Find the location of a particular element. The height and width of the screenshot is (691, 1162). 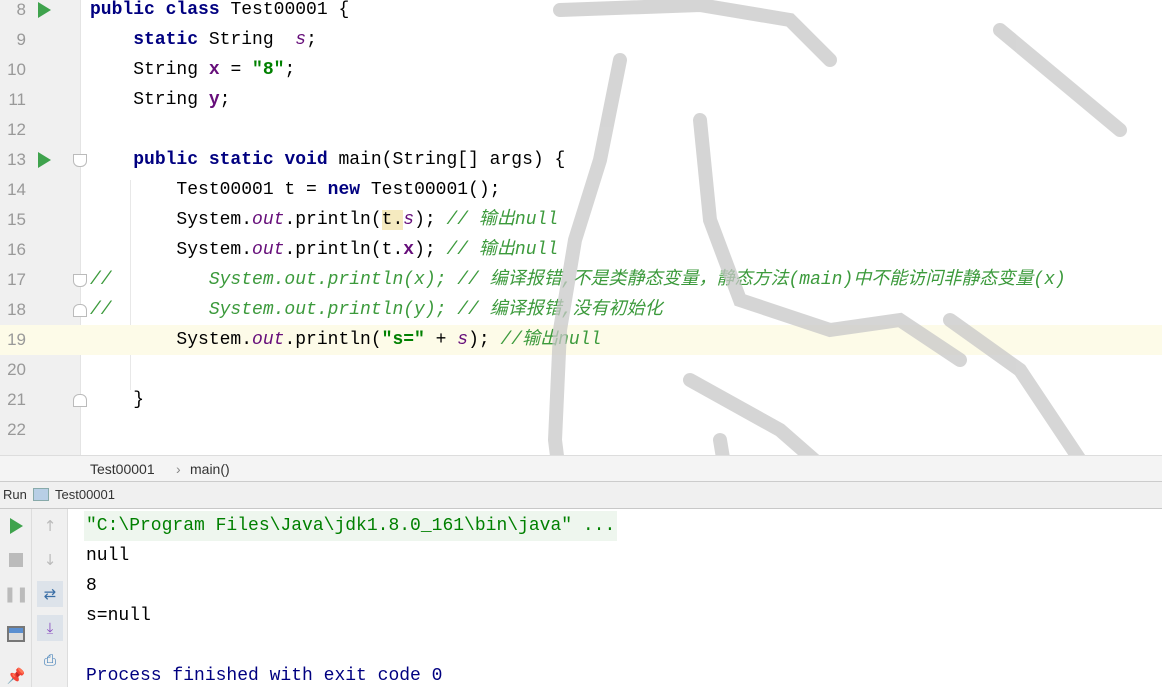

code-text: static String s; is located at coordinates (203, 40).